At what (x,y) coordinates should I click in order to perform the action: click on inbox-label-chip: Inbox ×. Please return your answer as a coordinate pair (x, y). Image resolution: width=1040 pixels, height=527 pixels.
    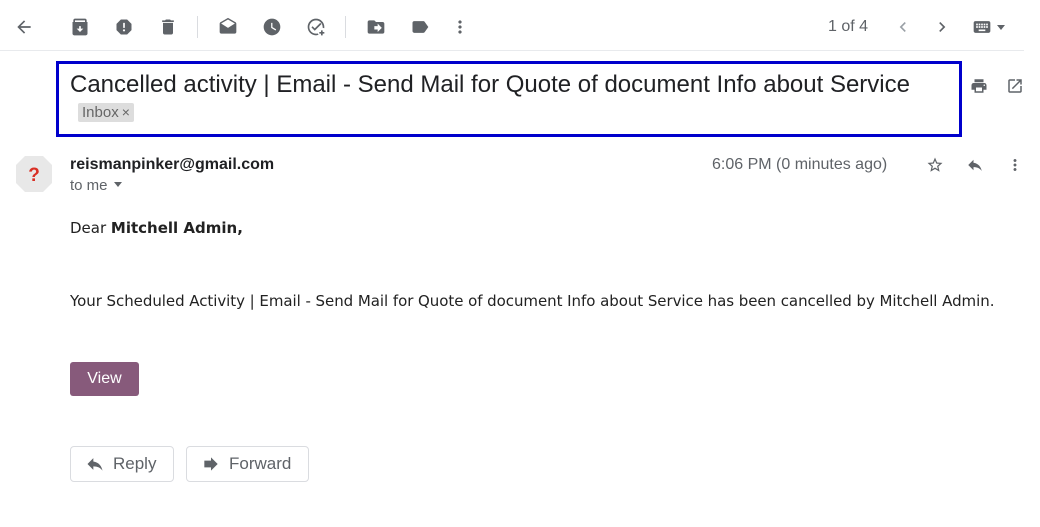
    Looking at the image, I should click on (106, 112).